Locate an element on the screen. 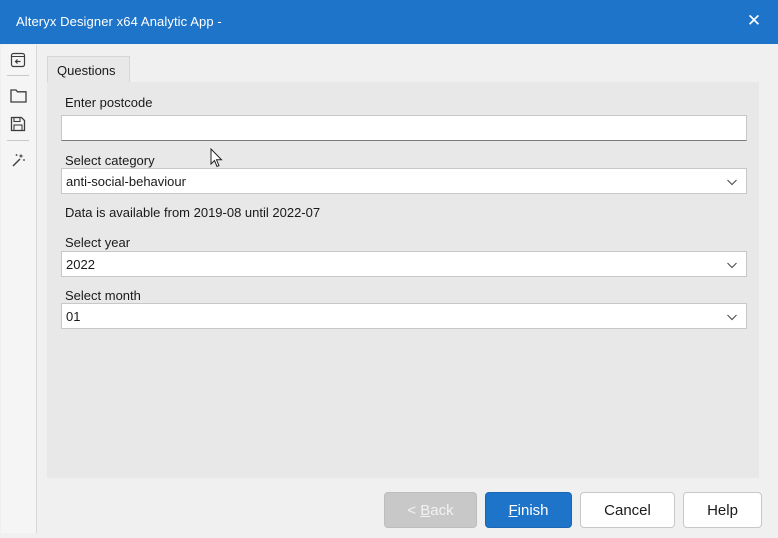  year-value: 2022 is located at coordinates (80, 264).